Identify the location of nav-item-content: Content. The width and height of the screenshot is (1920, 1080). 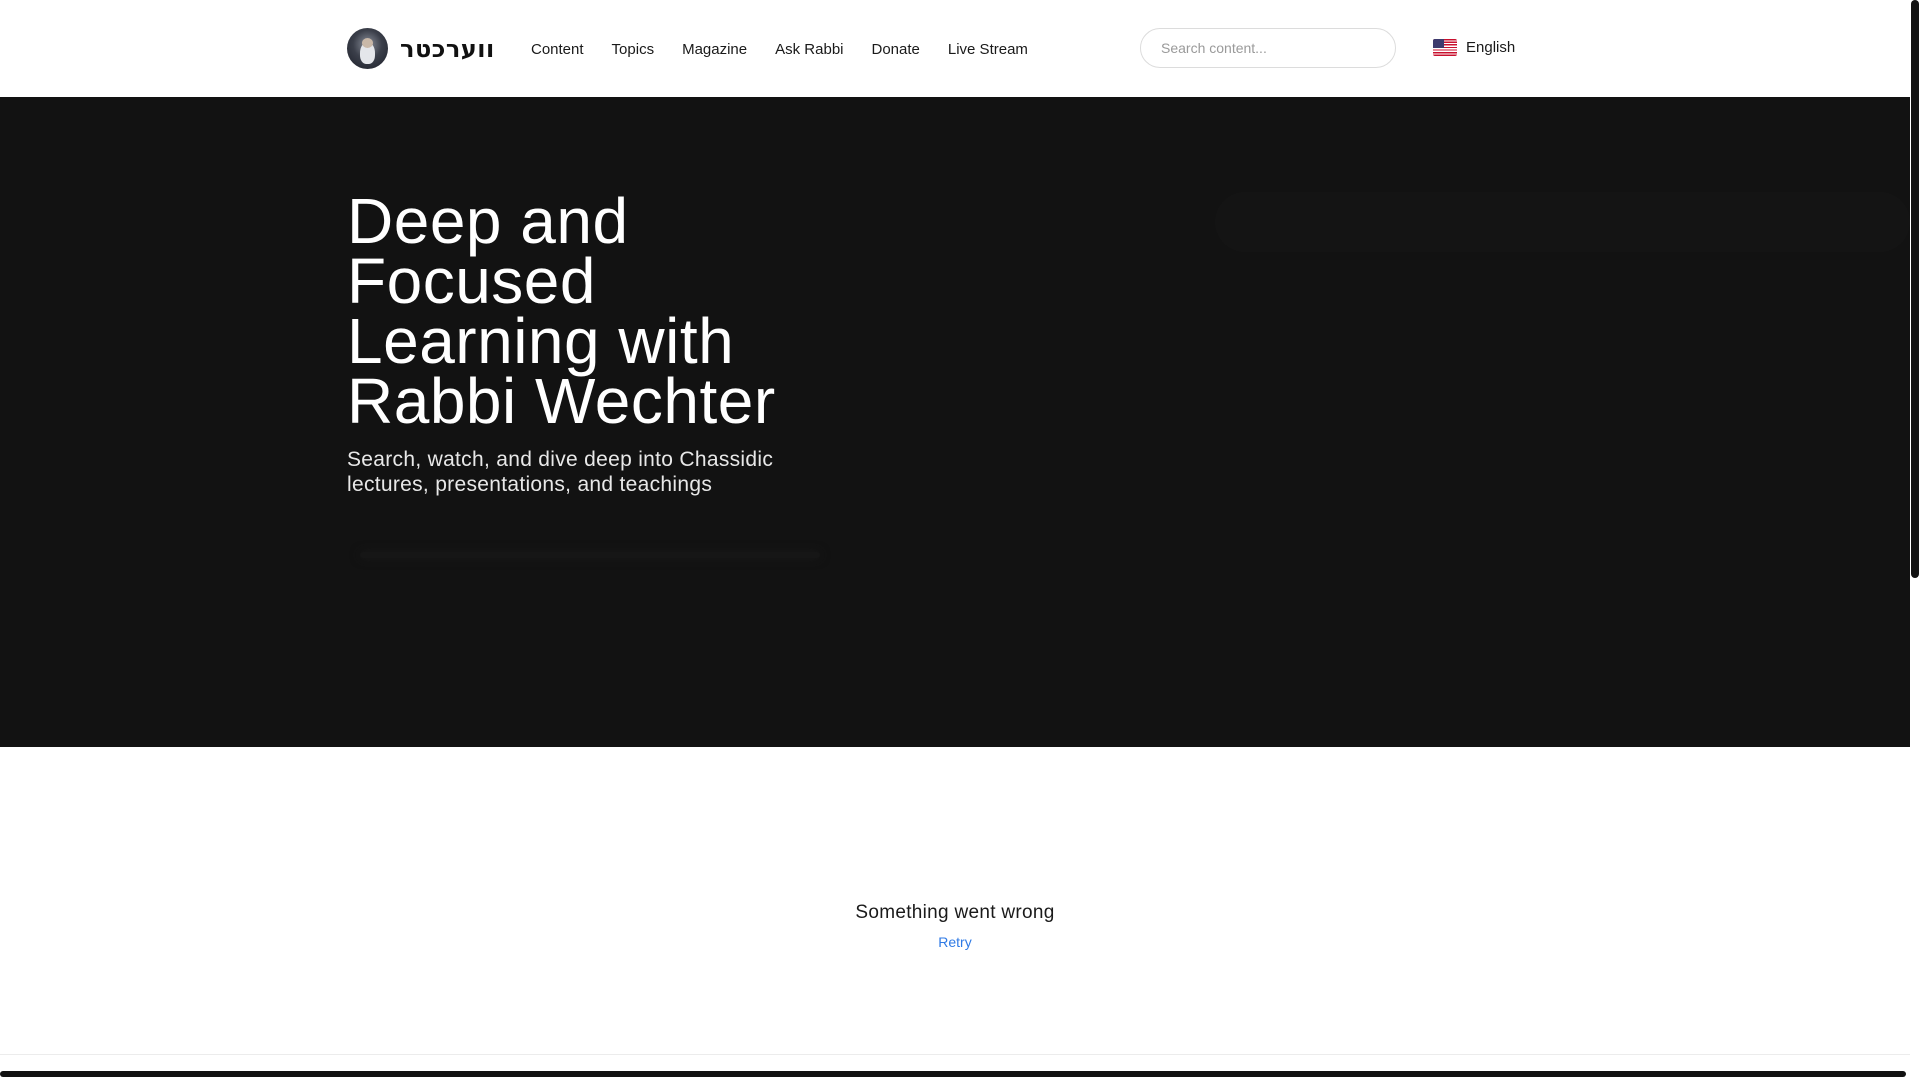
(557, 49).